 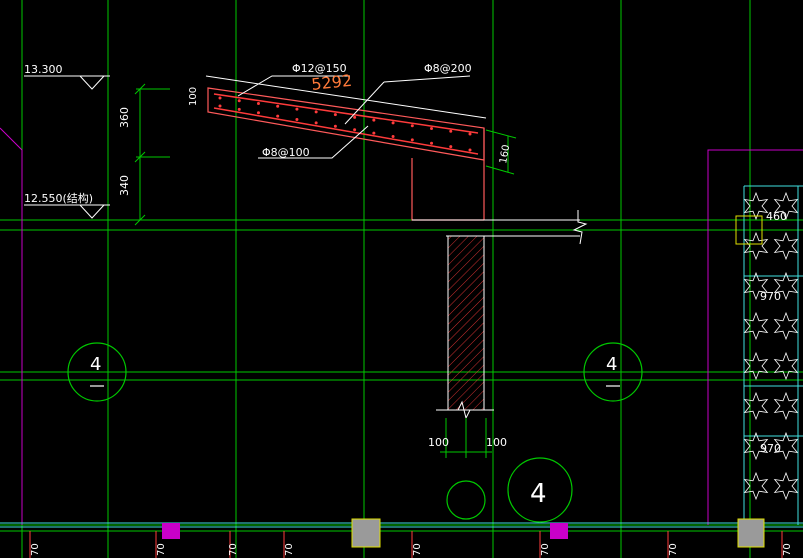 What do you see at coordinates (611, 364) in the screenshot?
I see `axis-marker-right-label: 4` at bounding box center [611, 364].